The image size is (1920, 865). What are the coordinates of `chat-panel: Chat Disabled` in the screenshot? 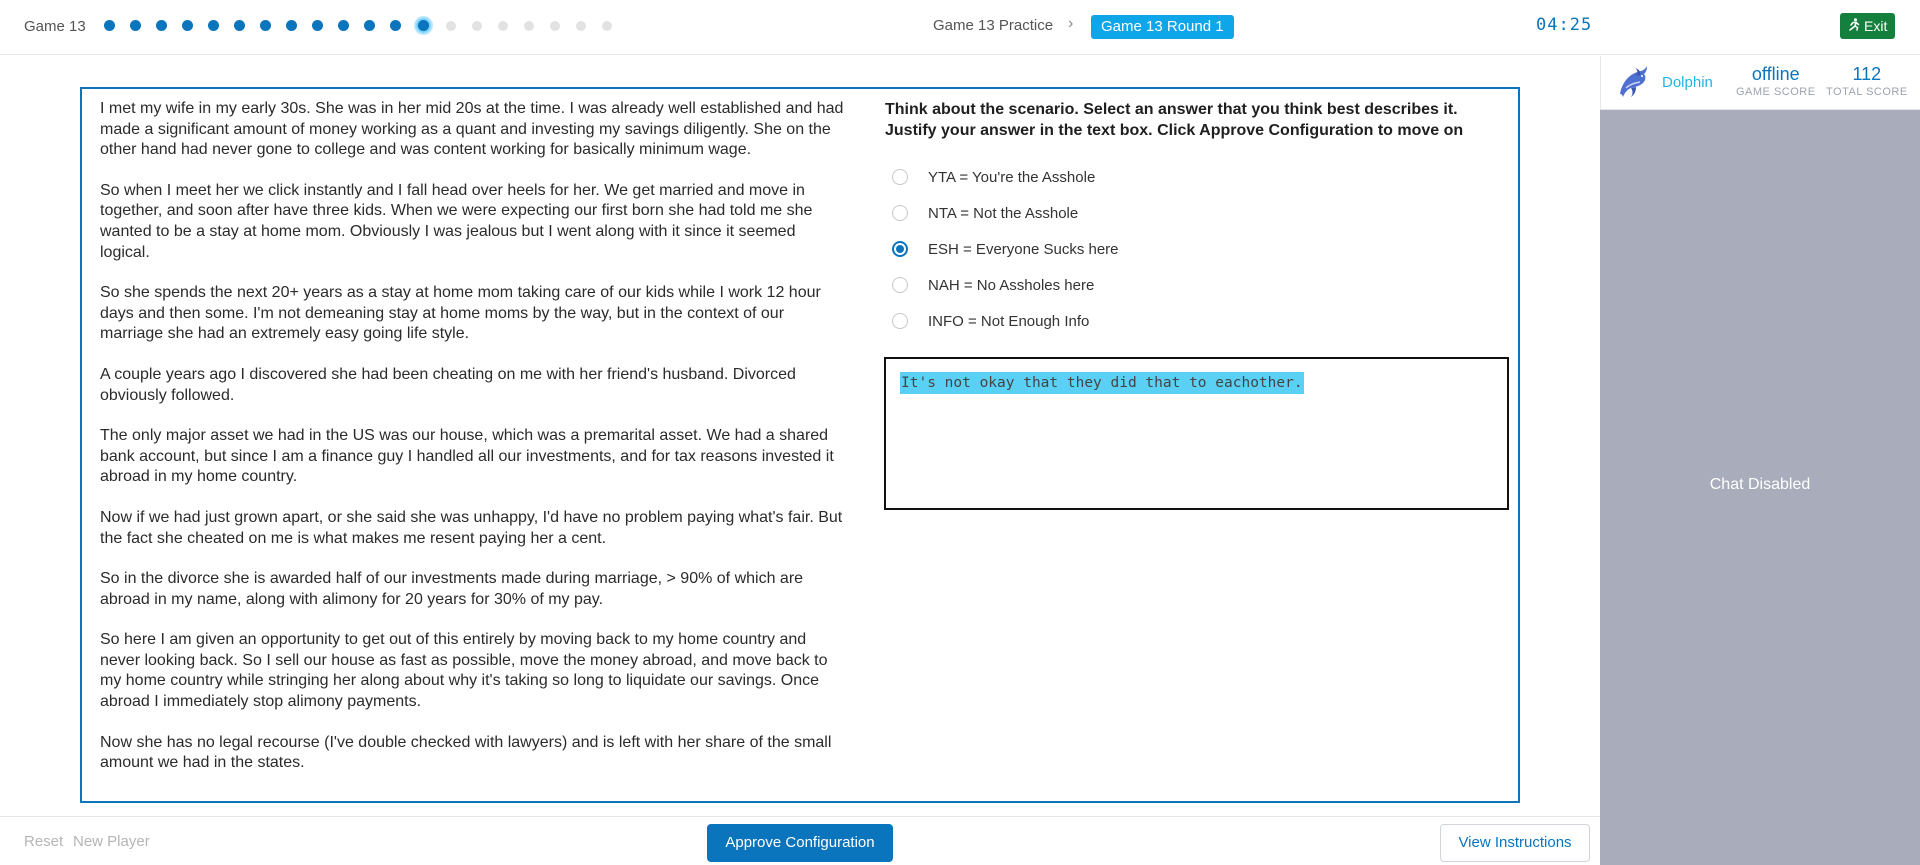 It's located at (1760, 487).